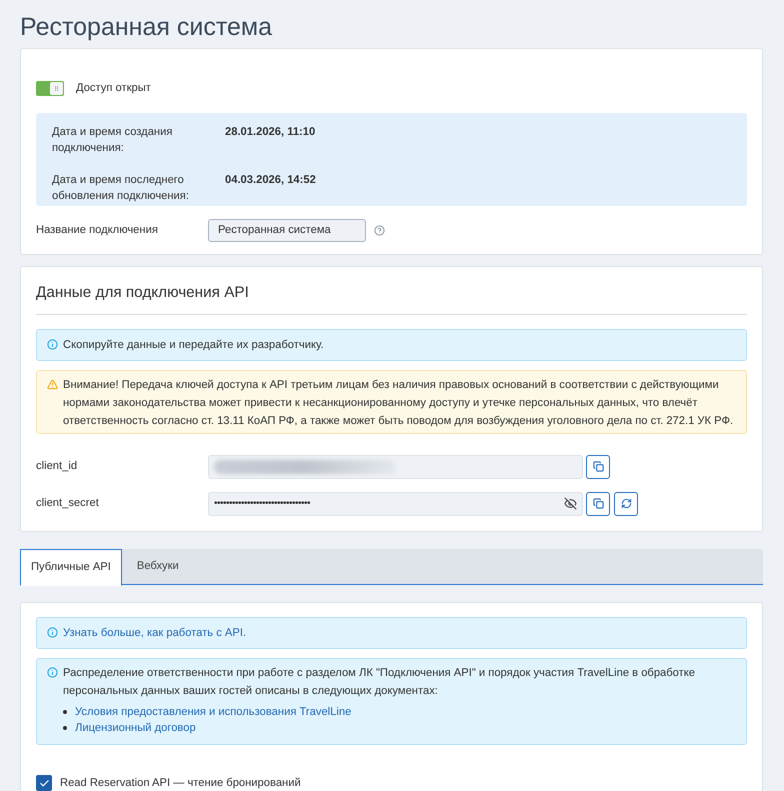  I want to click on field-label: client_secret, so click(68, 504).